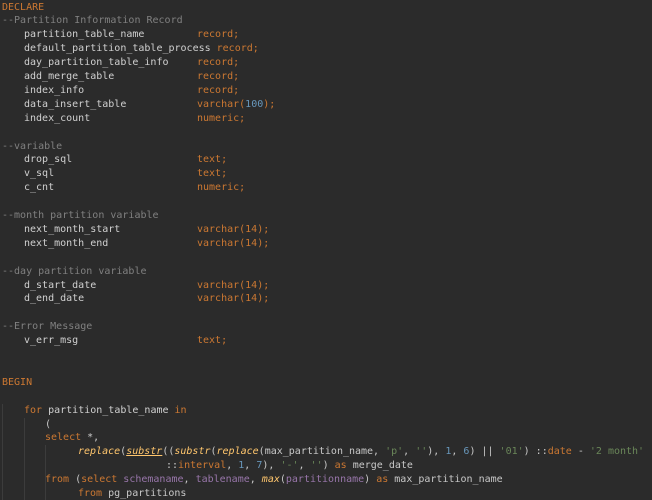 The height and width of the screenshot is (500, 652). Describe the element at coordinates (131, 91) in the screenshot. I see `code-line: index_info record;` at that location.